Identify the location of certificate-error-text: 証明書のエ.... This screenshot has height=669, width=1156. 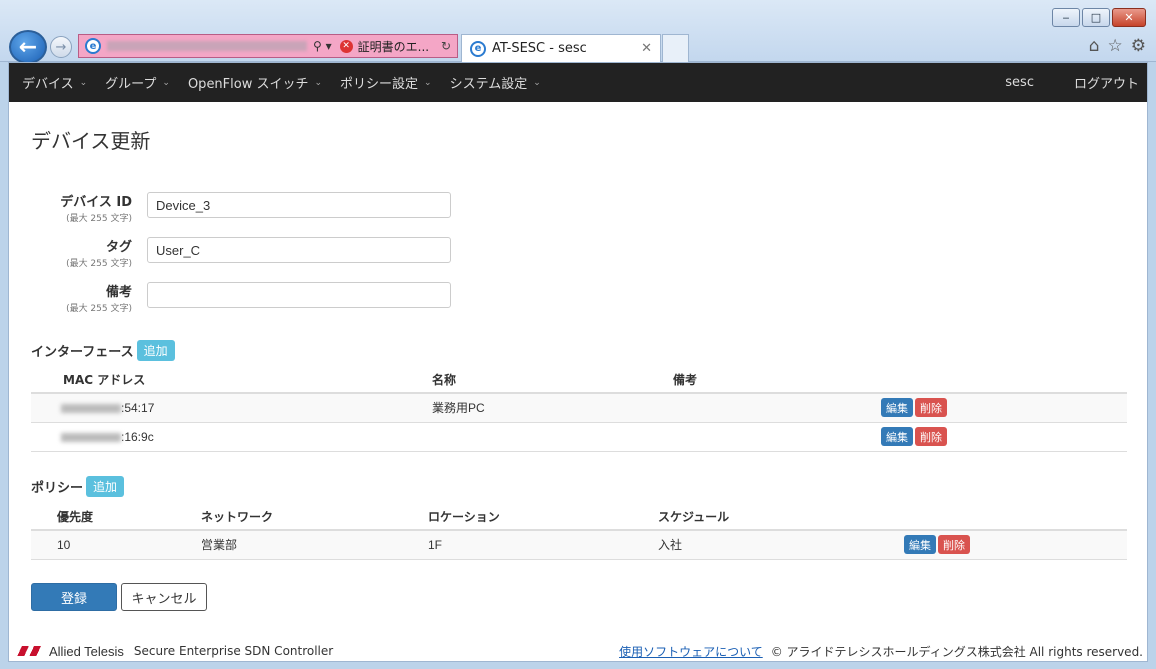
(393, 46).